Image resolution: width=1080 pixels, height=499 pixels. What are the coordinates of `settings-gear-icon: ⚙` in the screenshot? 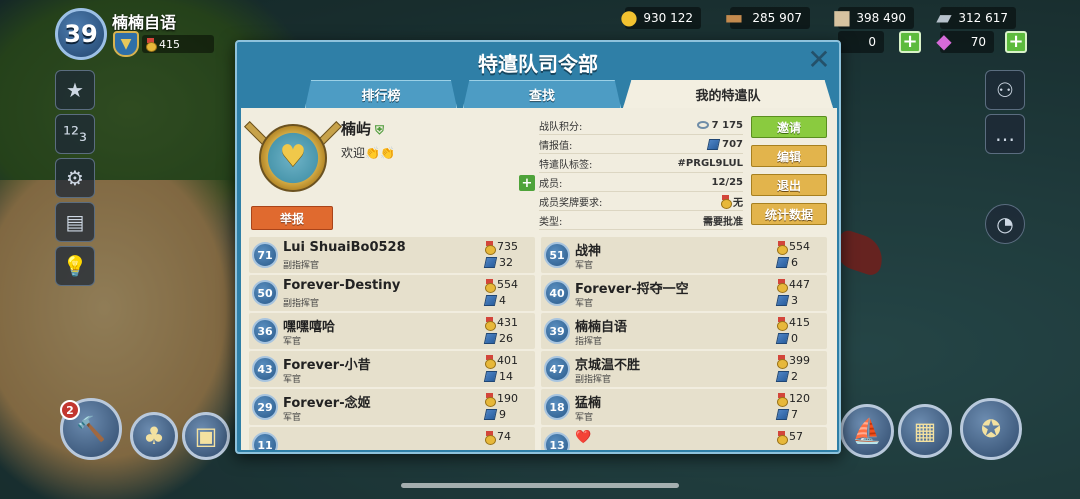 It's located at (75, 178).